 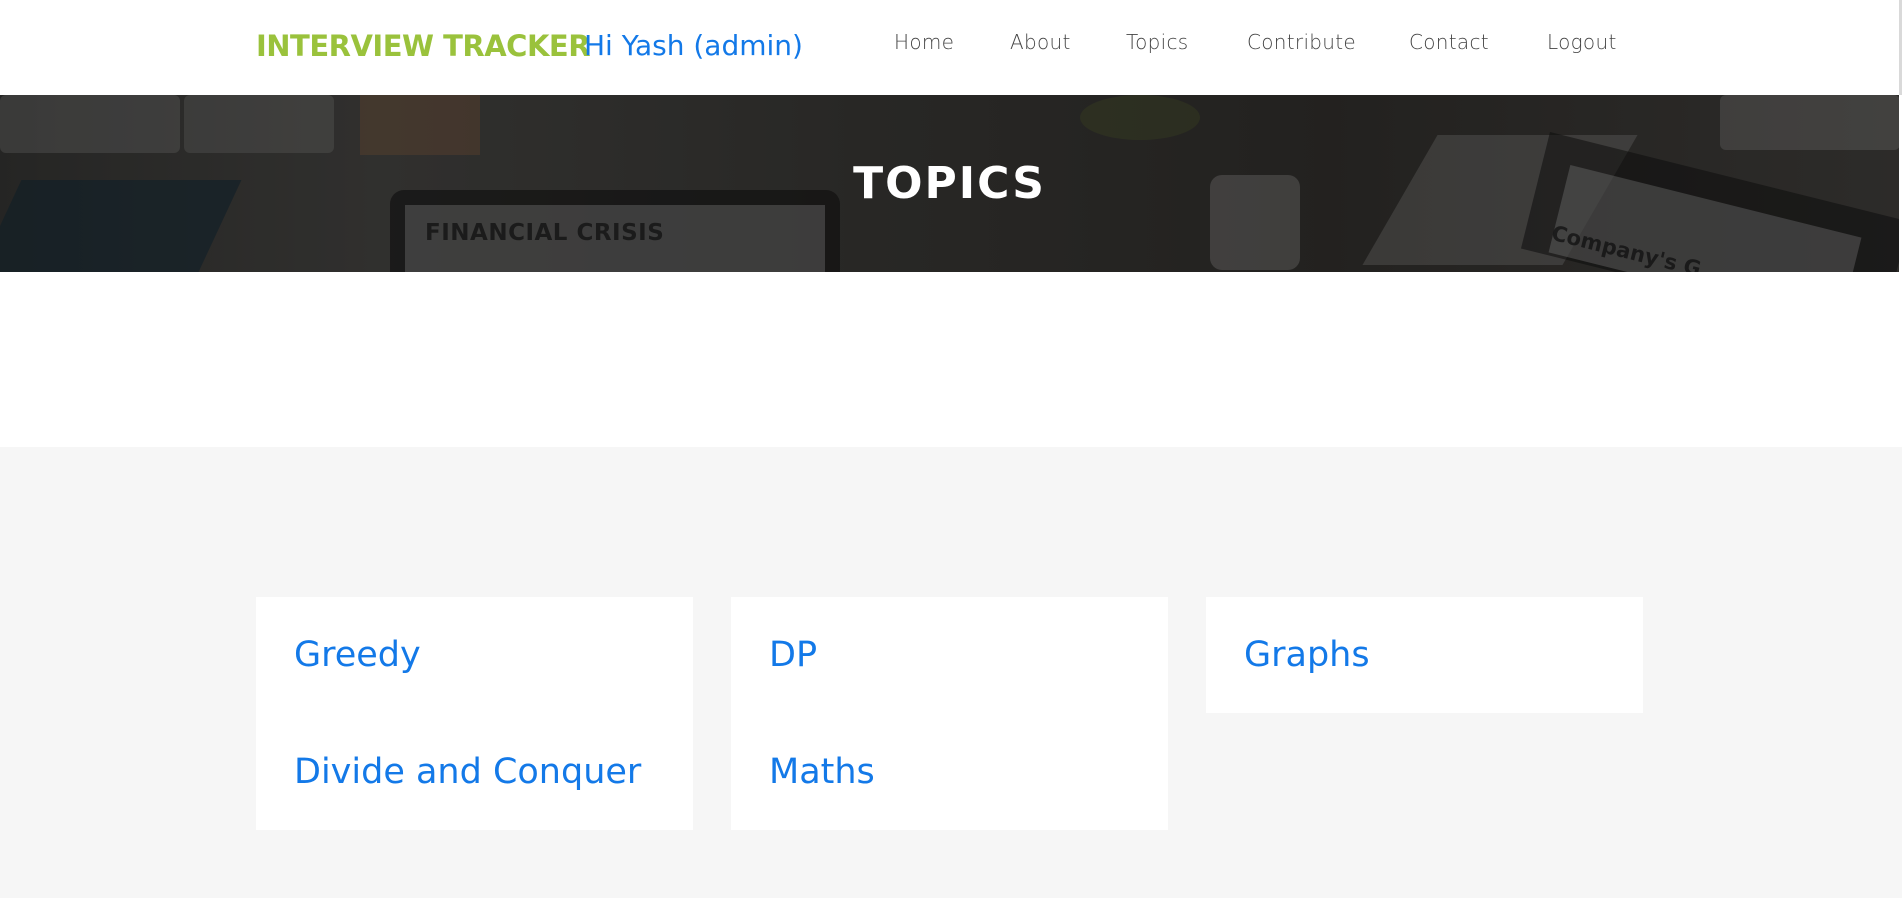 I want to click on nav-contact-link: Contact, so click(x=1449, y=42).